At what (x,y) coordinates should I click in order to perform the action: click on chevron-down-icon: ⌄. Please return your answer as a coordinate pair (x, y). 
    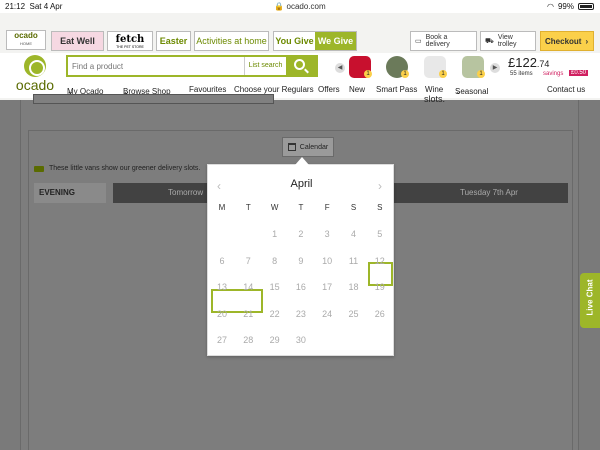
    Looking at the image, I should click on (458, 91).